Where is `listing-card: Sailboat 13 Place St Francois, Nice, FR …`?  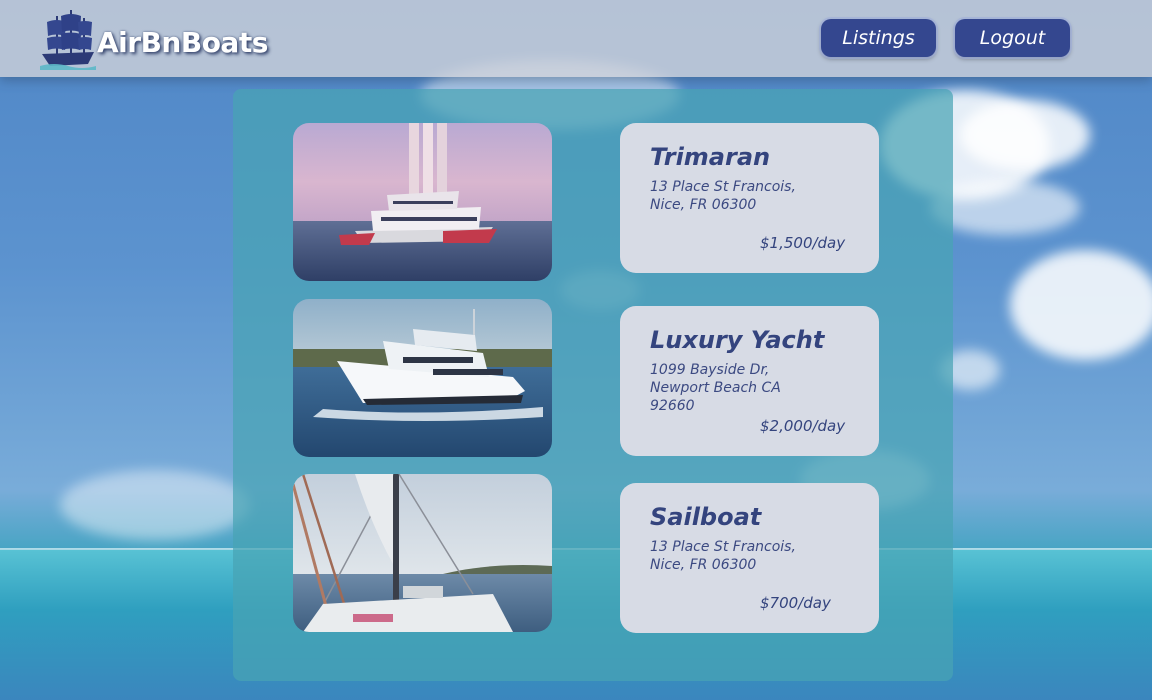 listing-card: Sailboat 13 Place St Francois, Nice, FR … is located at coordinates (749, 558).